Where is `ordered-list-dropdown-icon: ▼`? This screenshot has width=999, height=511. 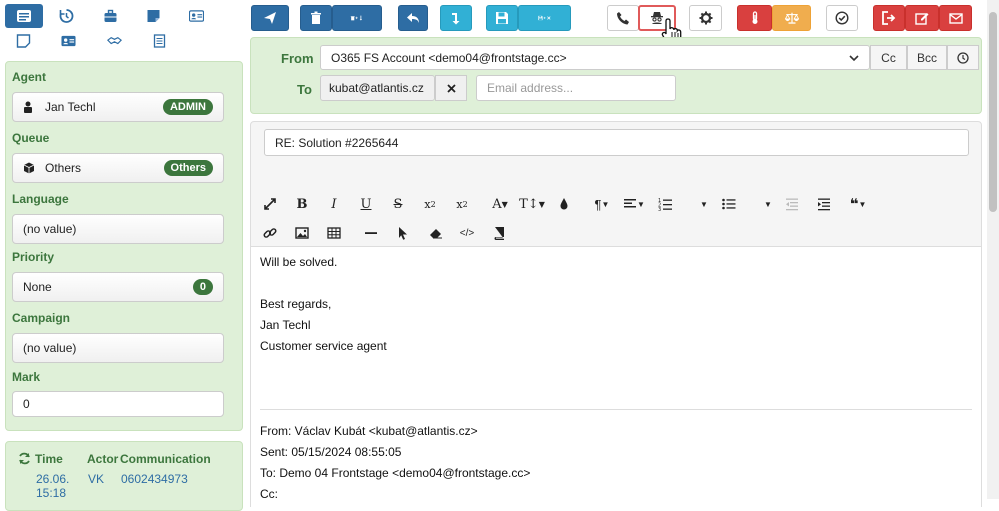
ordered-list-dropdown-icon: ▼ is located at coordinates (704, 204).